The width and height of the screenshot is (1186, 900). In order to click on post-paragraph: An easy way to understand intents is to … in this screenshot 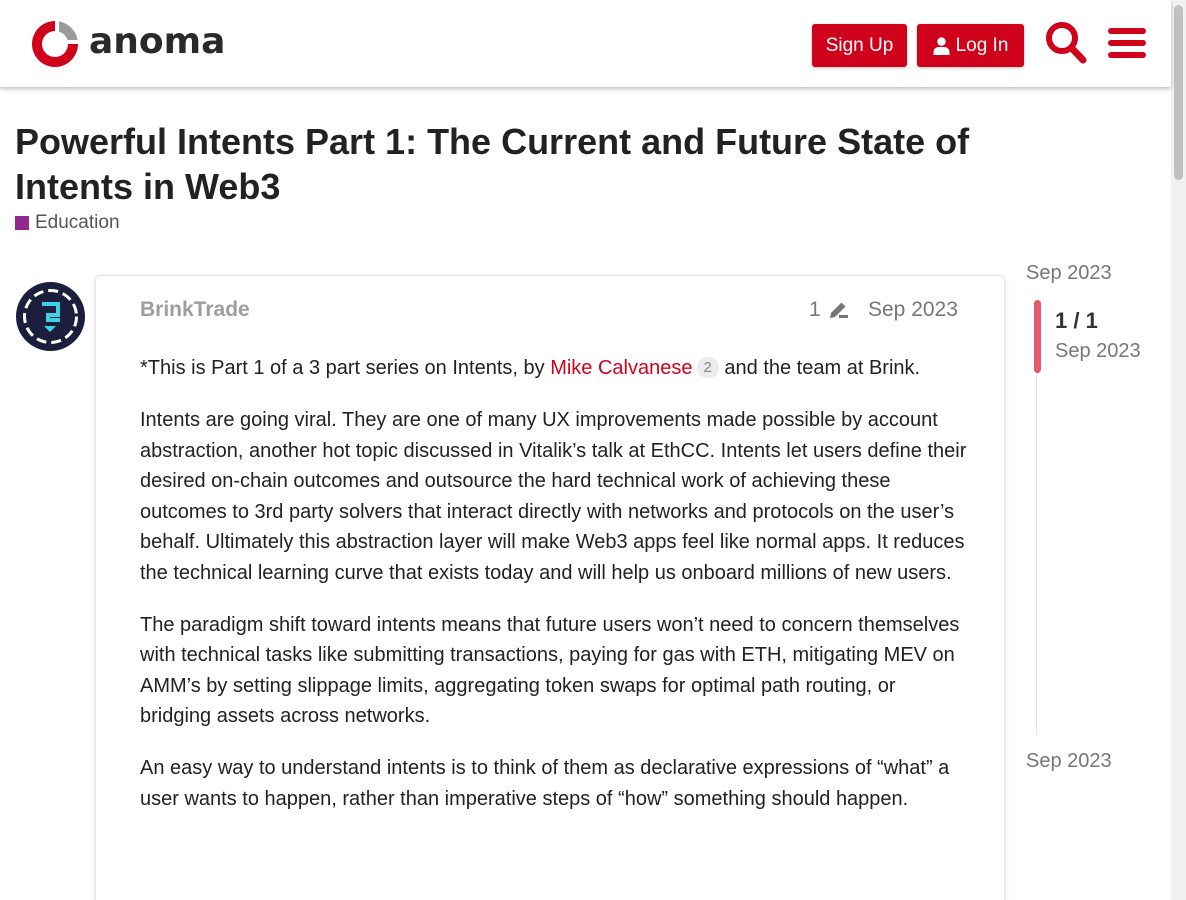, I will do `click(545, 783)`.